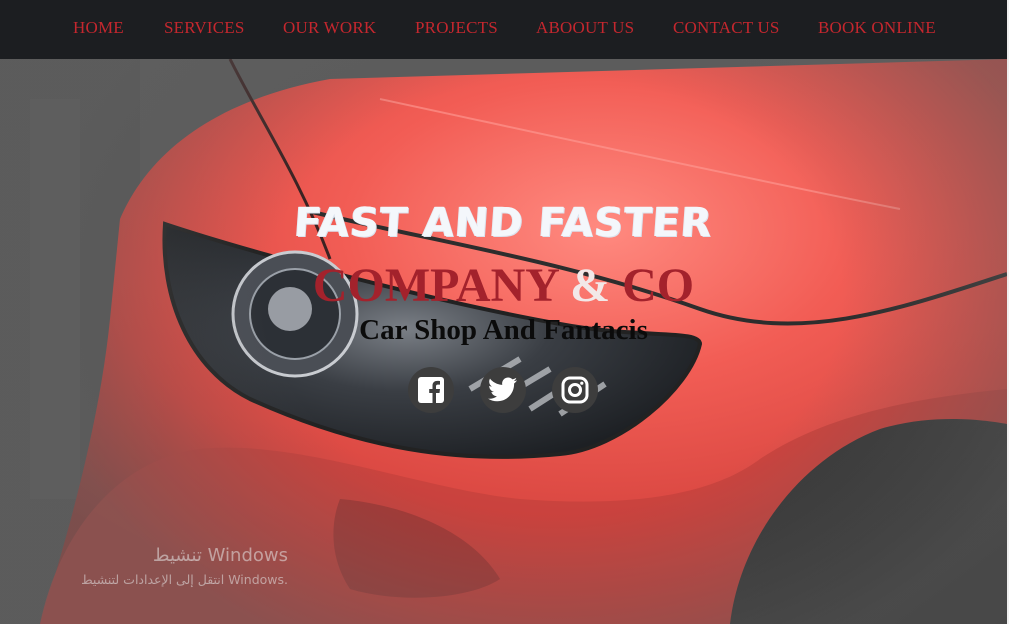 This screenshot has height=624, width=1009. Describe the element at coordinates (441, 285) in the screenshot. I see `company-name-part1: COMPANY` at that location.